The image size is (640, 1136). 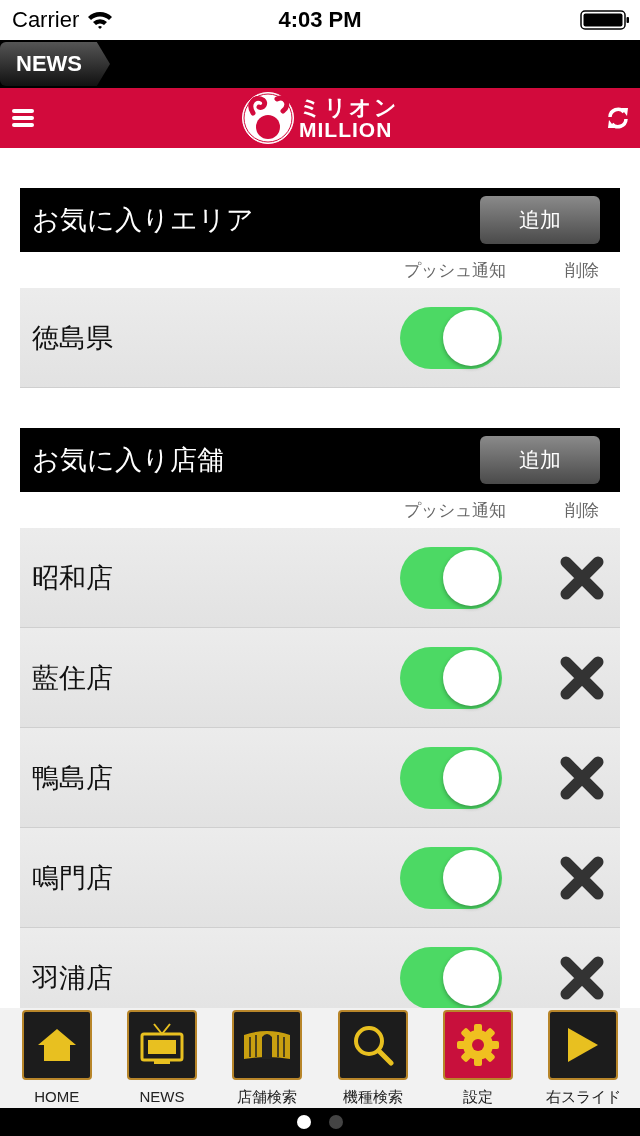 What do you see at coordinates (372, 1097) in the screenshot?
I see `tab-label: 機種検索` at bounding box center [372, 1097].